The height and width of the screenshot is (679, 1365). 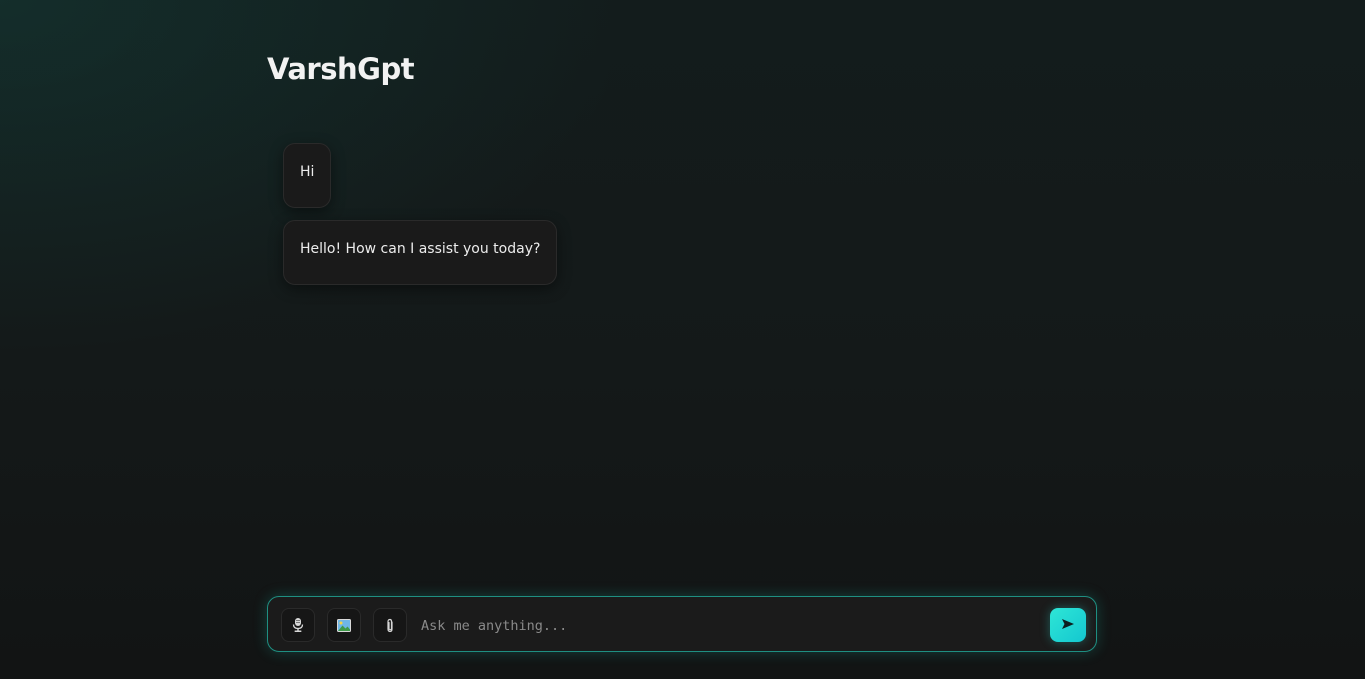 I want to click on user-message: Hi, so click(x=307, y=175).